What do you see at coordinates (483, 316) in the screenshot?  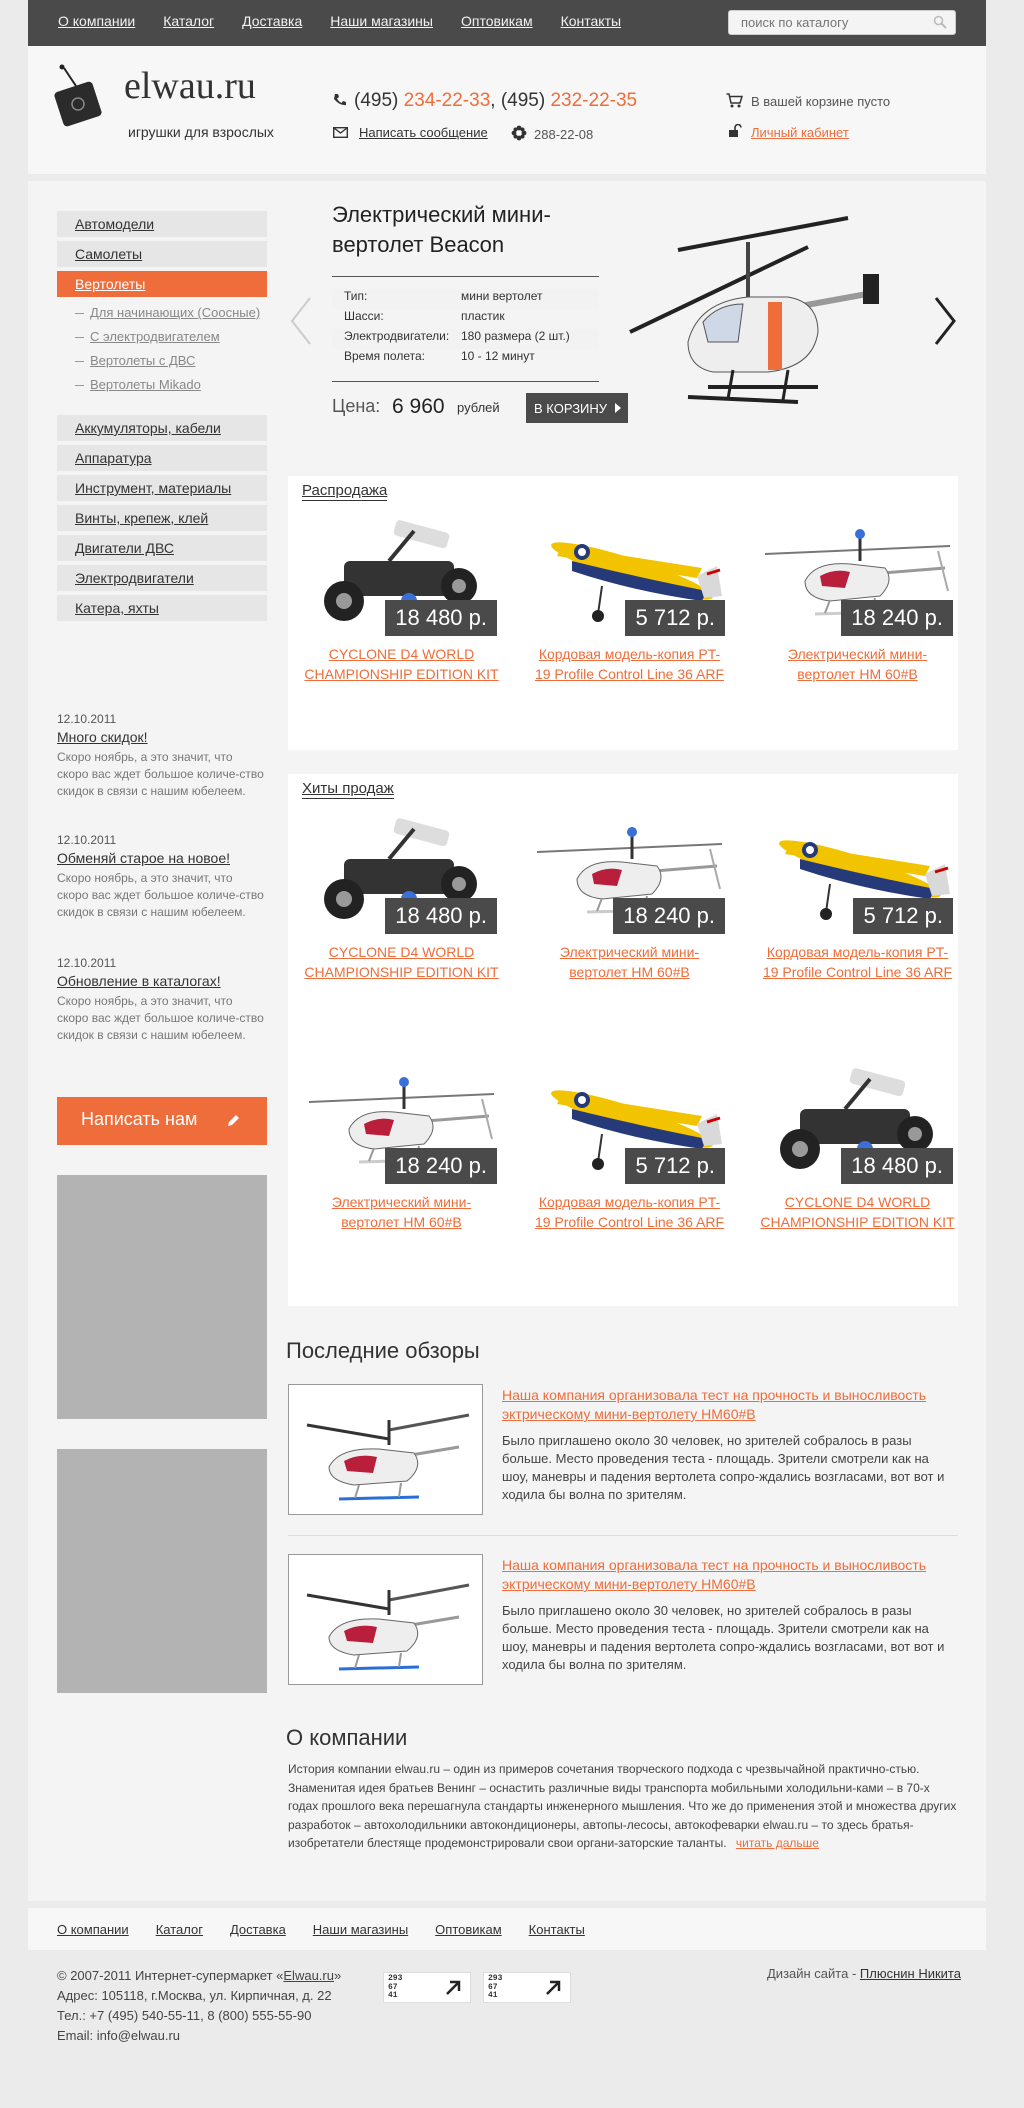 I see `spec-value: пластик` at bounding box center [483, 316].